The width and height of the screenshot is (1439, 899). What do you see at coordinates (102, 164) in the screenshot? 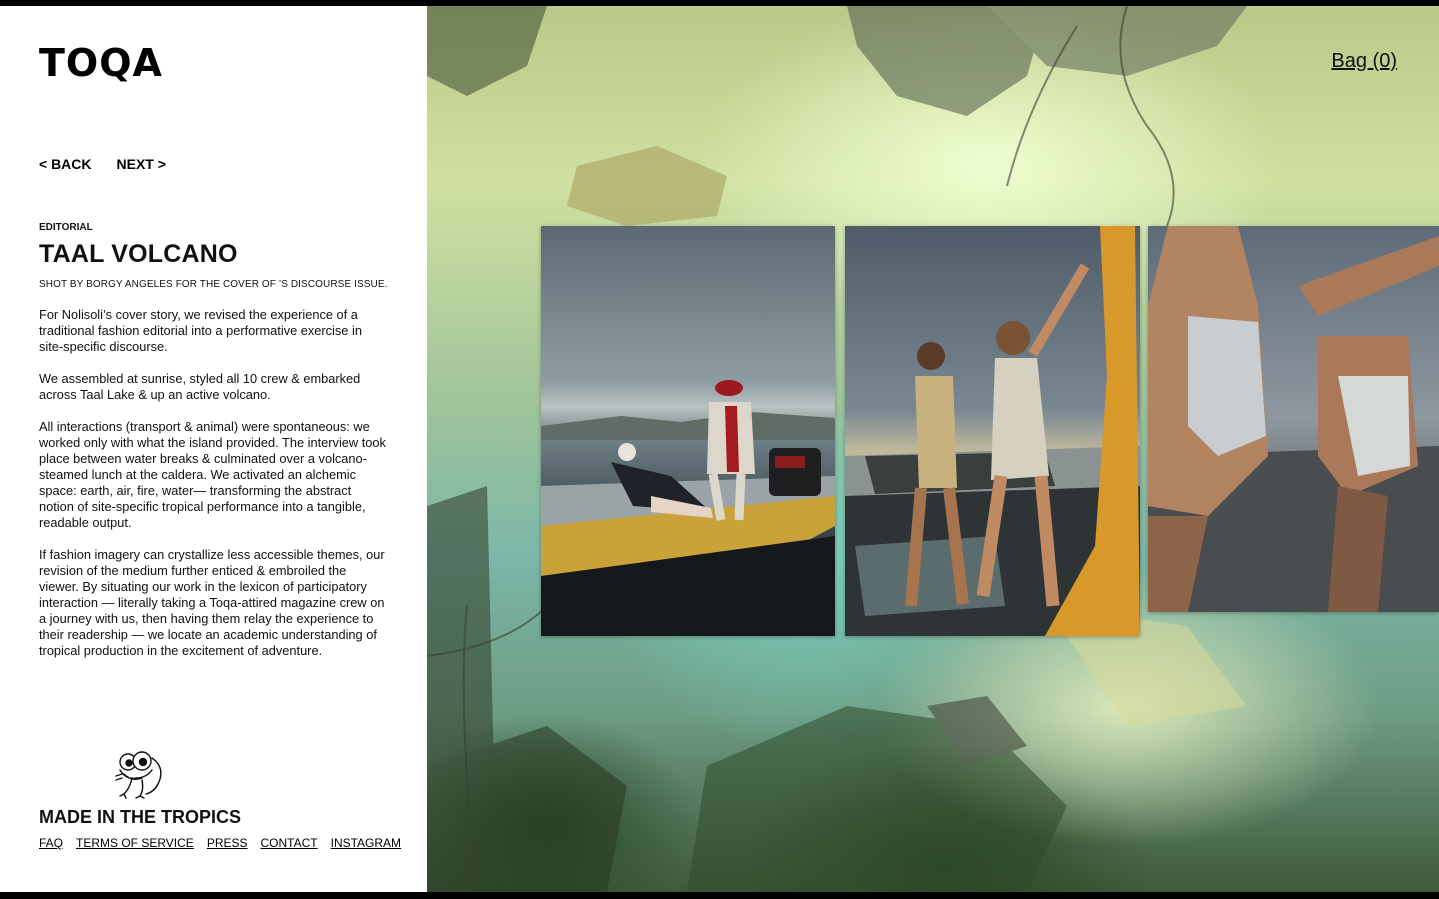
I see `article-nav: < BACK NEXT >` at bounding box center [102, 164].